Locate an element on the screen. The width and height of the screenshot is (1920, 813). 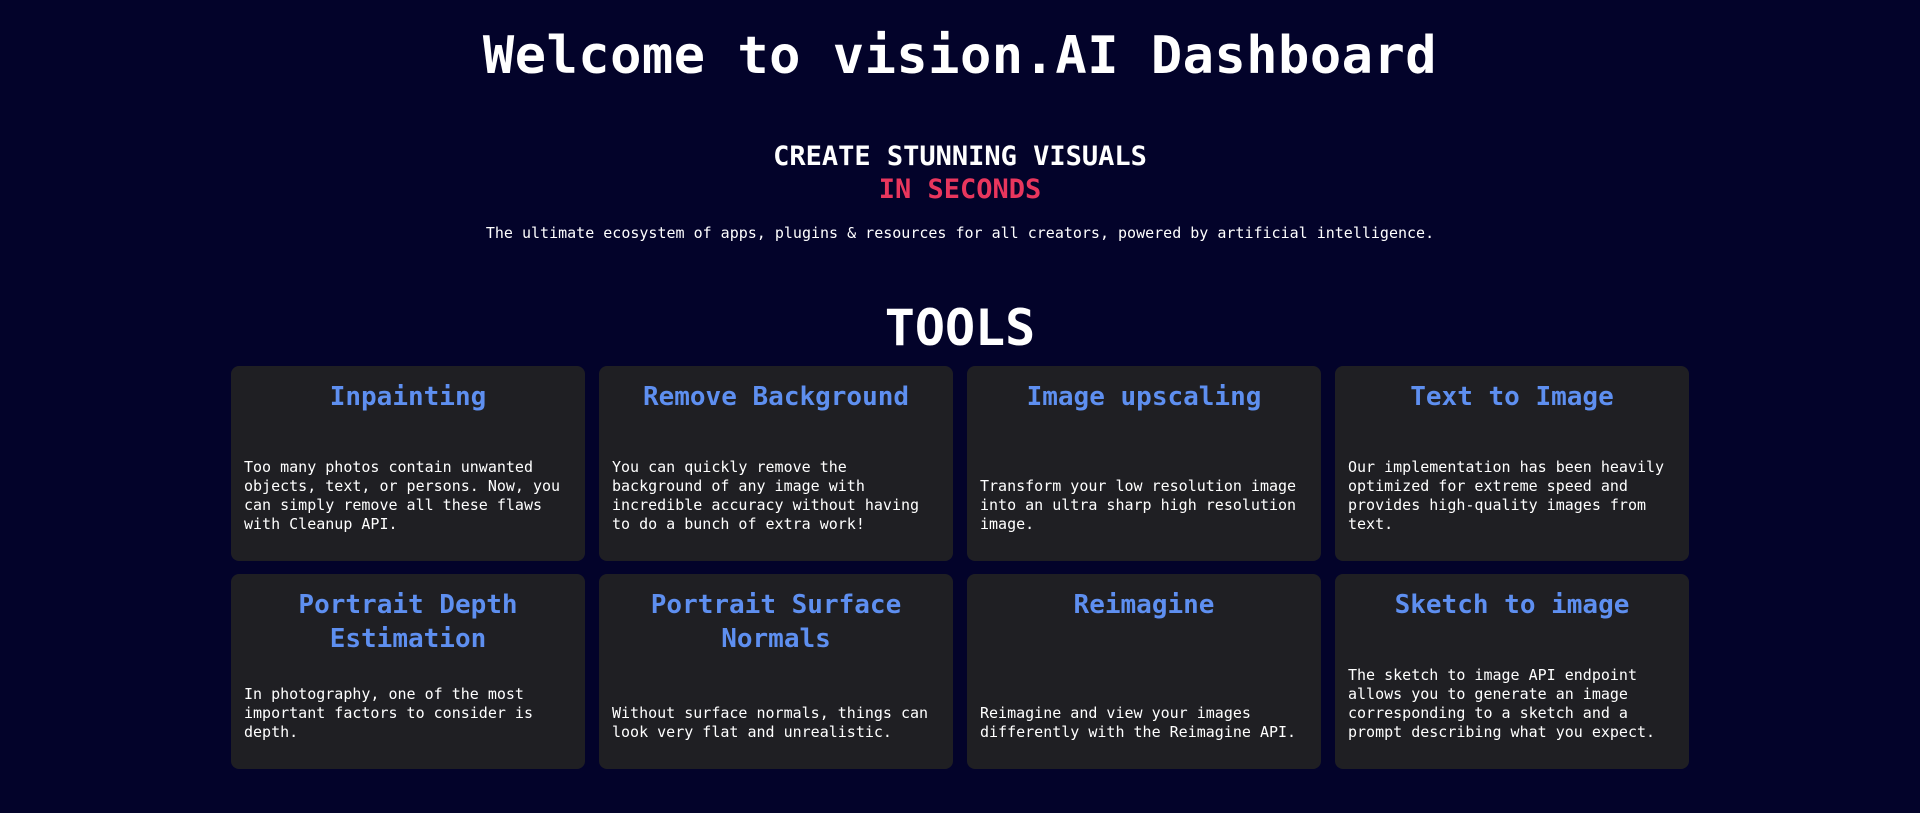
tool-card-title: Text to Image is located at coordinates (1512, 397).